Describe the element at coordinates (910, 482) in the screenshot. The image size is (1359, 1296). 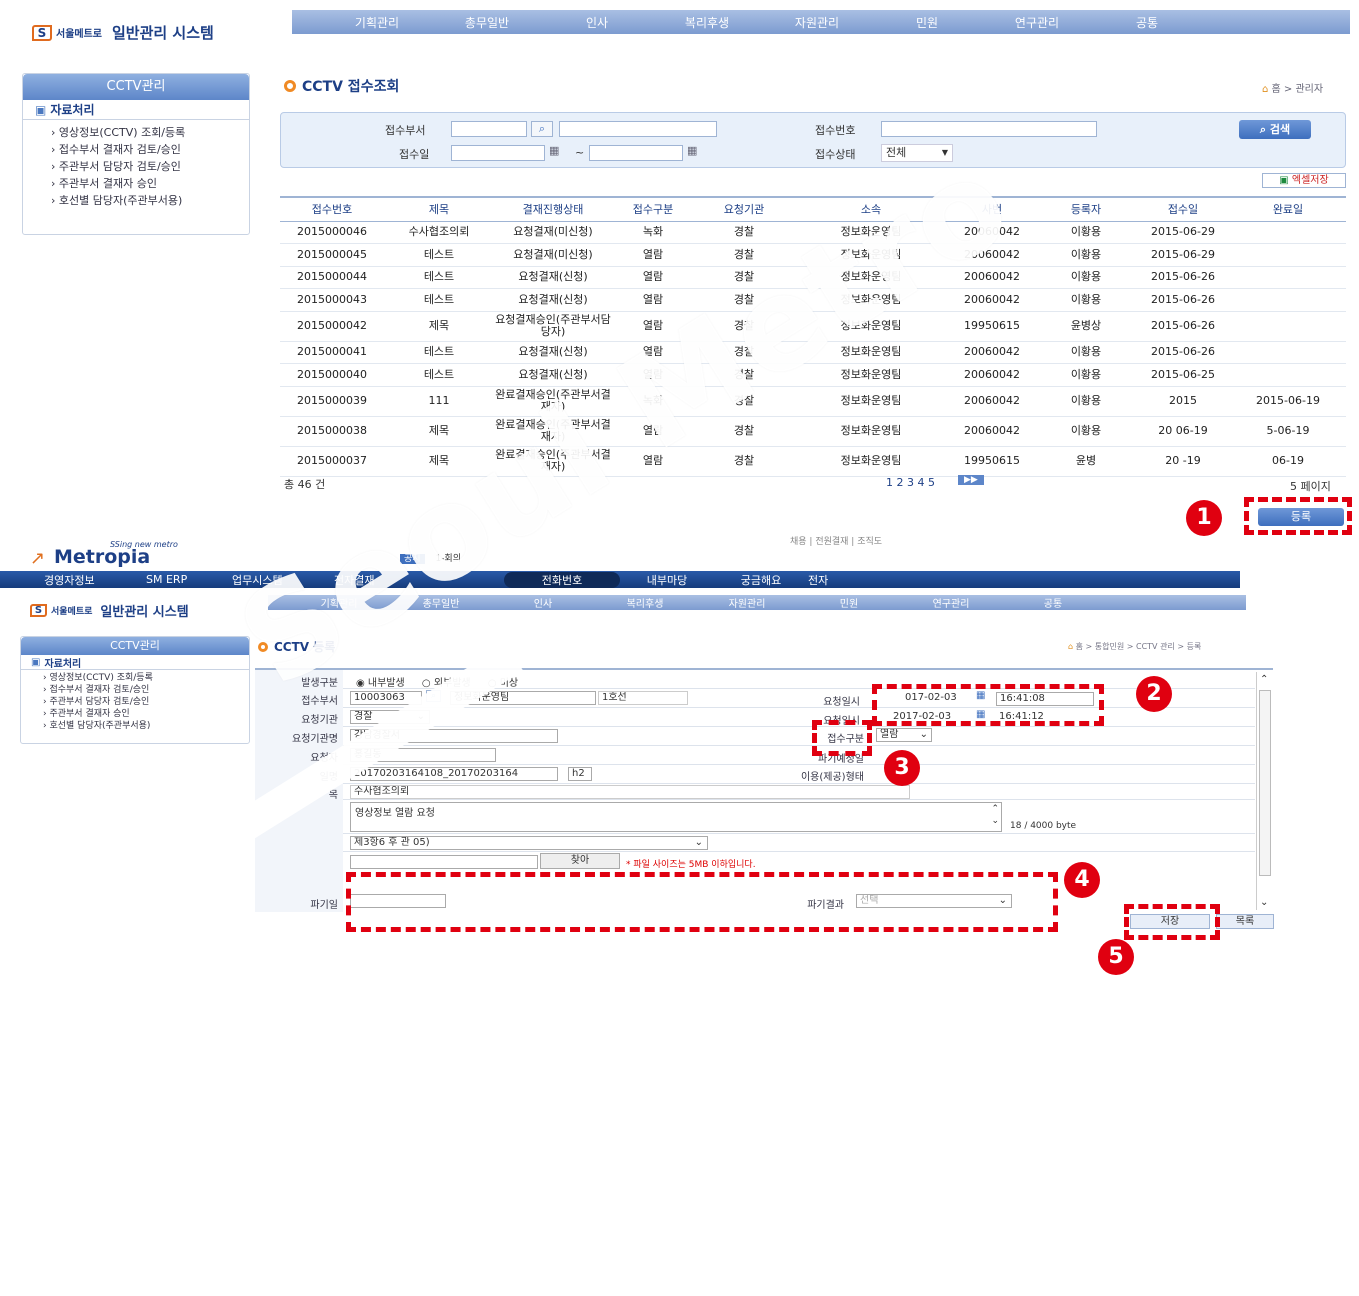
I see `pagination: 1 2 3 4 5` at that location.